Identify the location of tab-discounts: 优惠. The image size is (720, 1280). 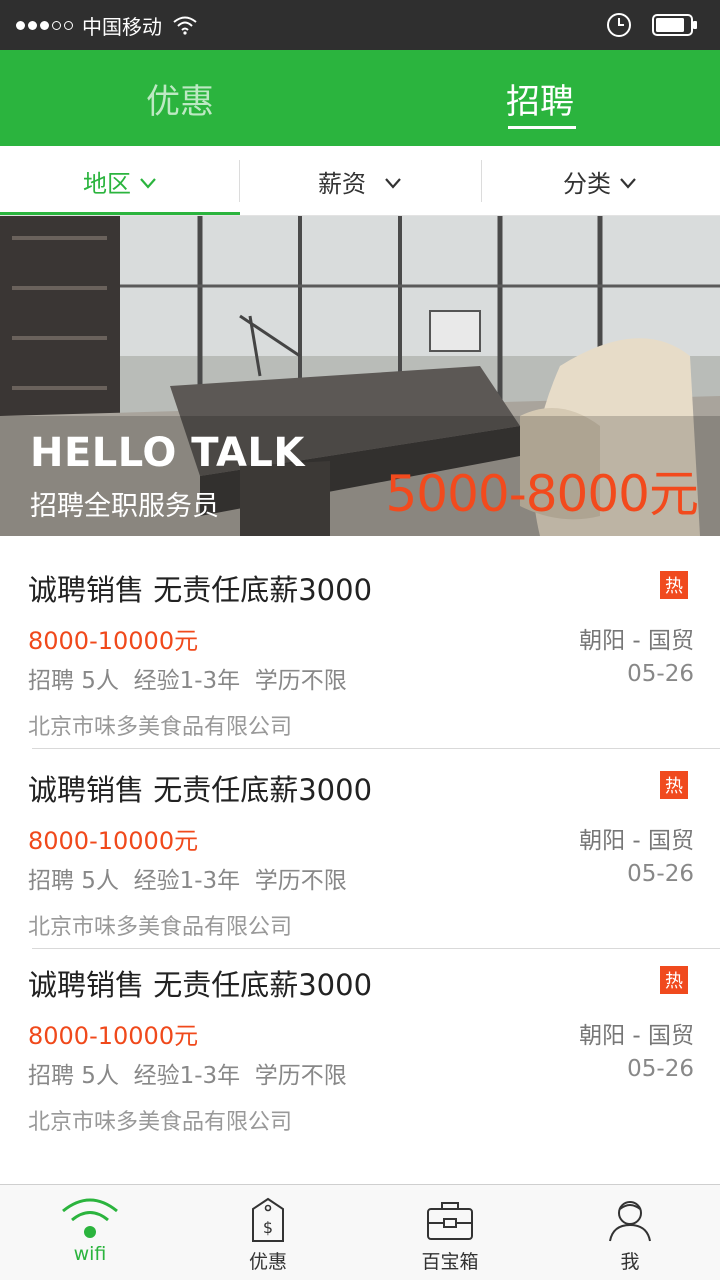
(180, 98).